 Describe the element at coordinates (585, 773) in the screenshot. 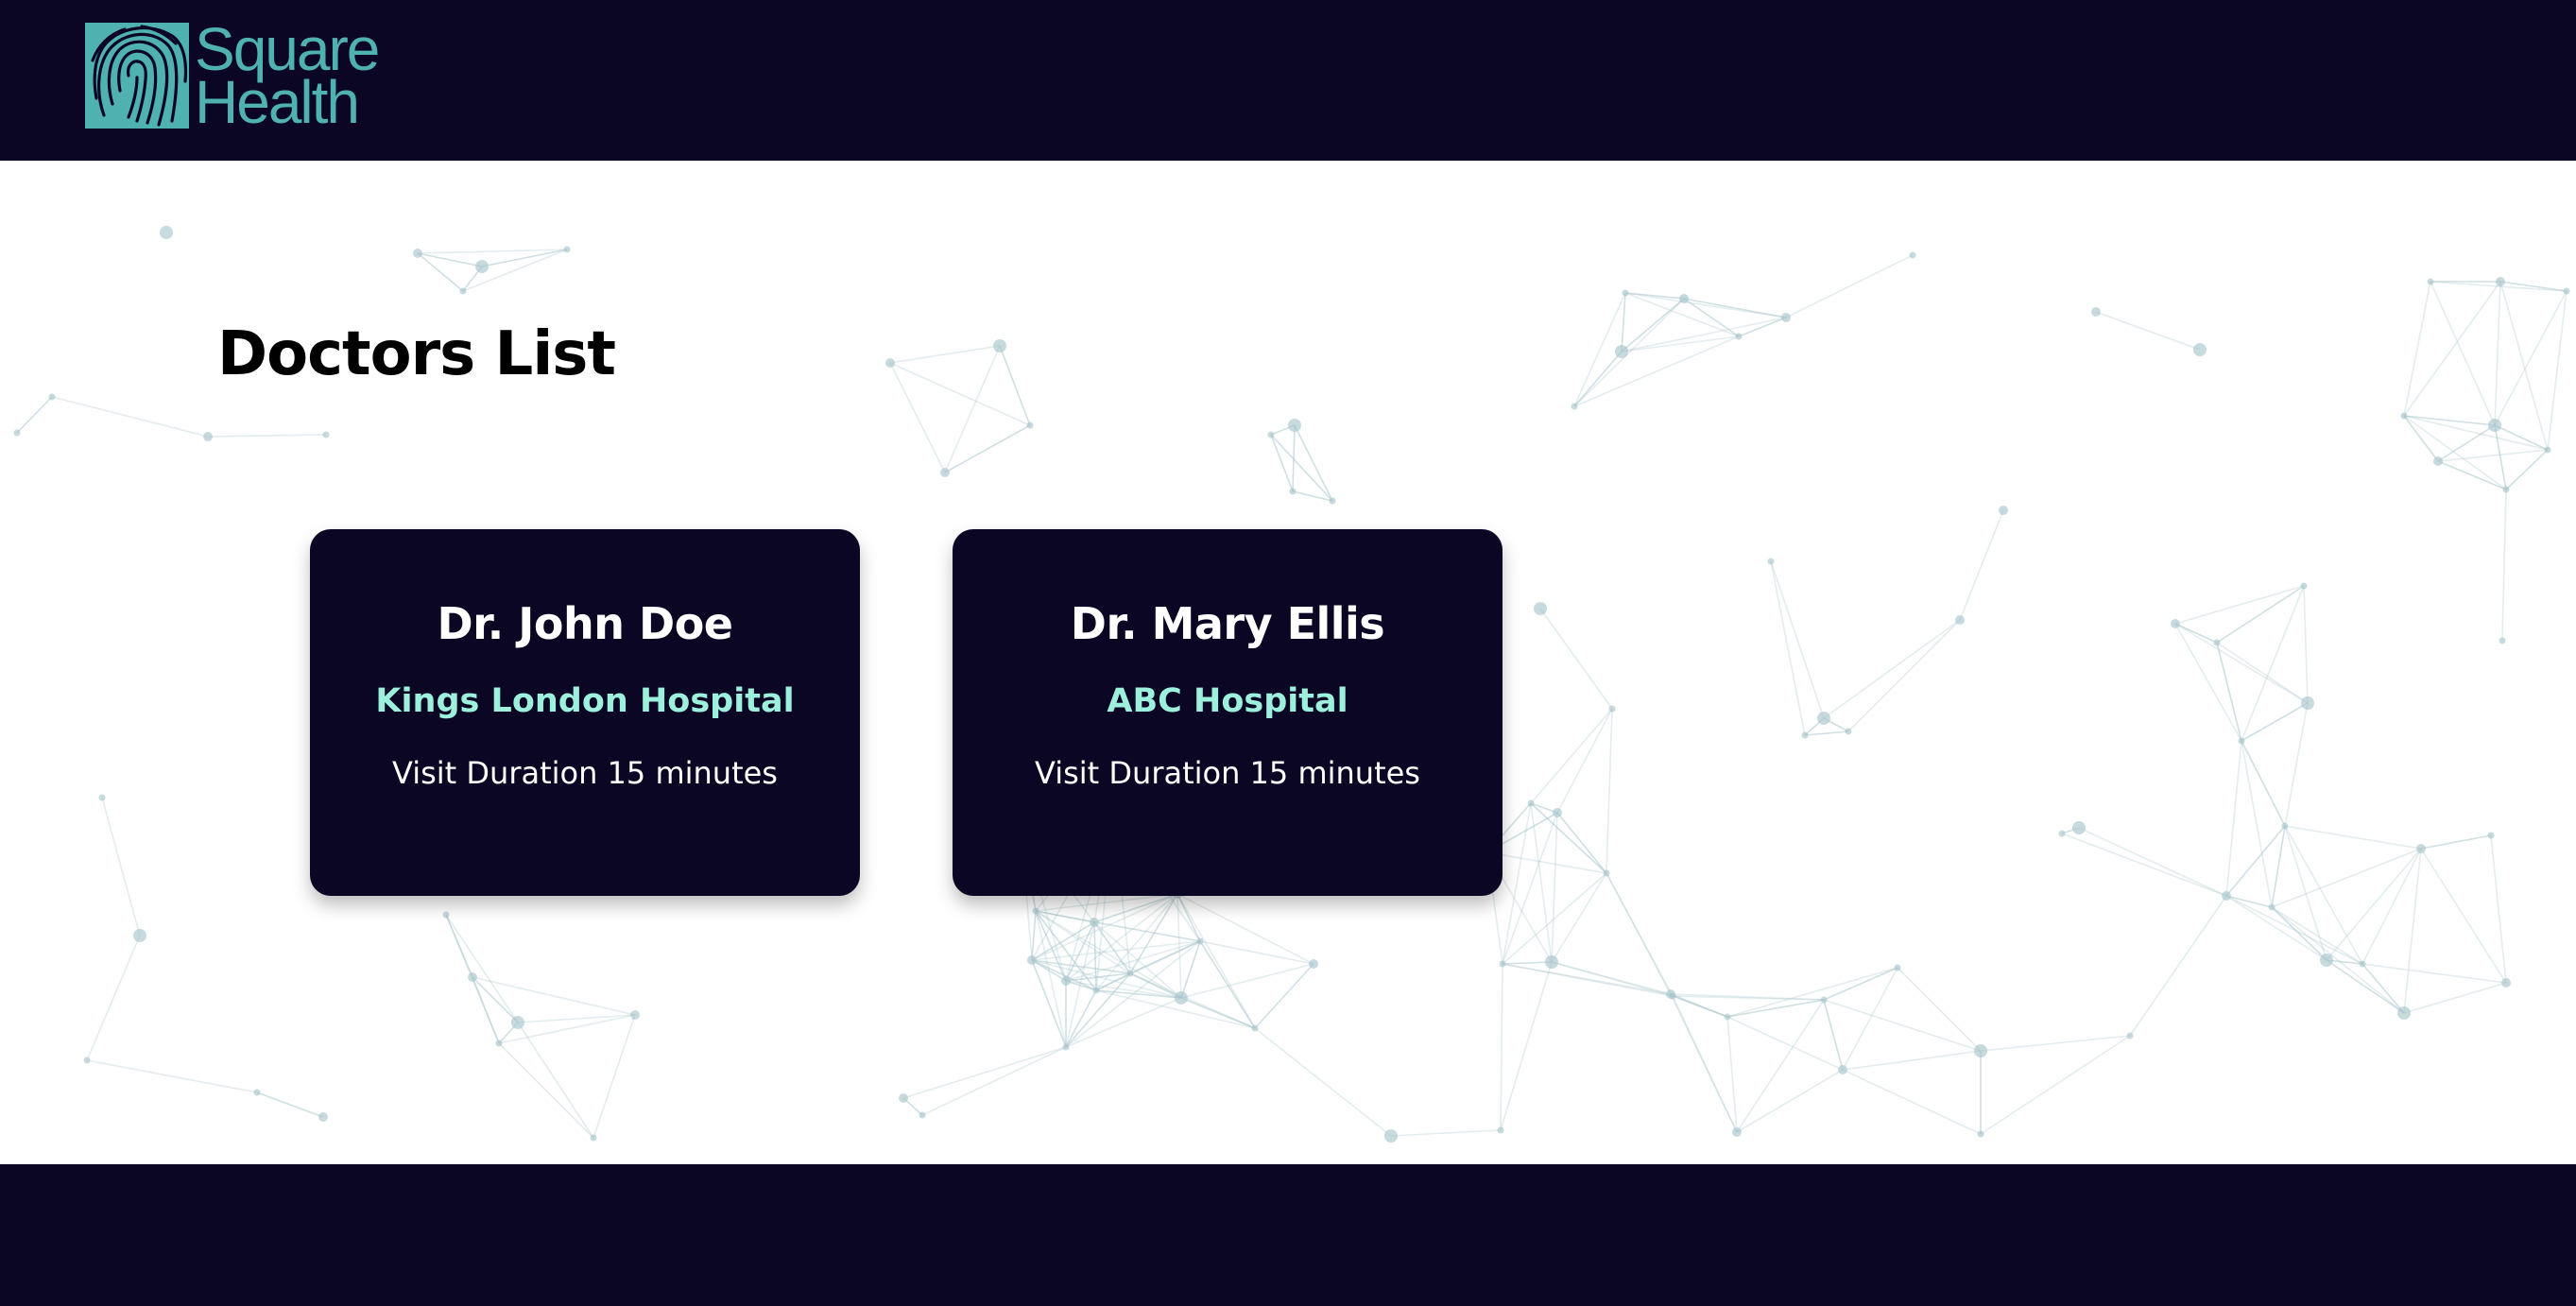

I see `visit-duration: Visit Duration 15 minutes` at that location.